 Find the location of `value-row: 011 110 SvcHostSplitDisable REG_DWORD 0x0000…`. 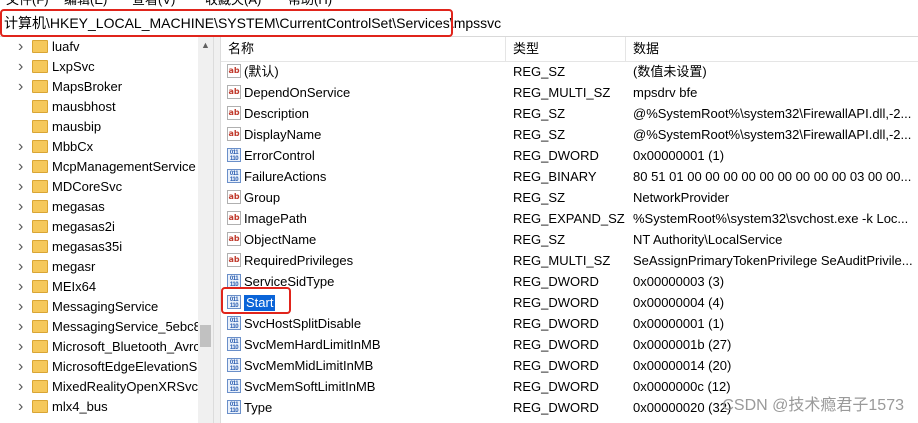

value-row: 011 110 SvcHostSplitDisable REG_DWORD 0x0000… is located at coordinates (569, 323).